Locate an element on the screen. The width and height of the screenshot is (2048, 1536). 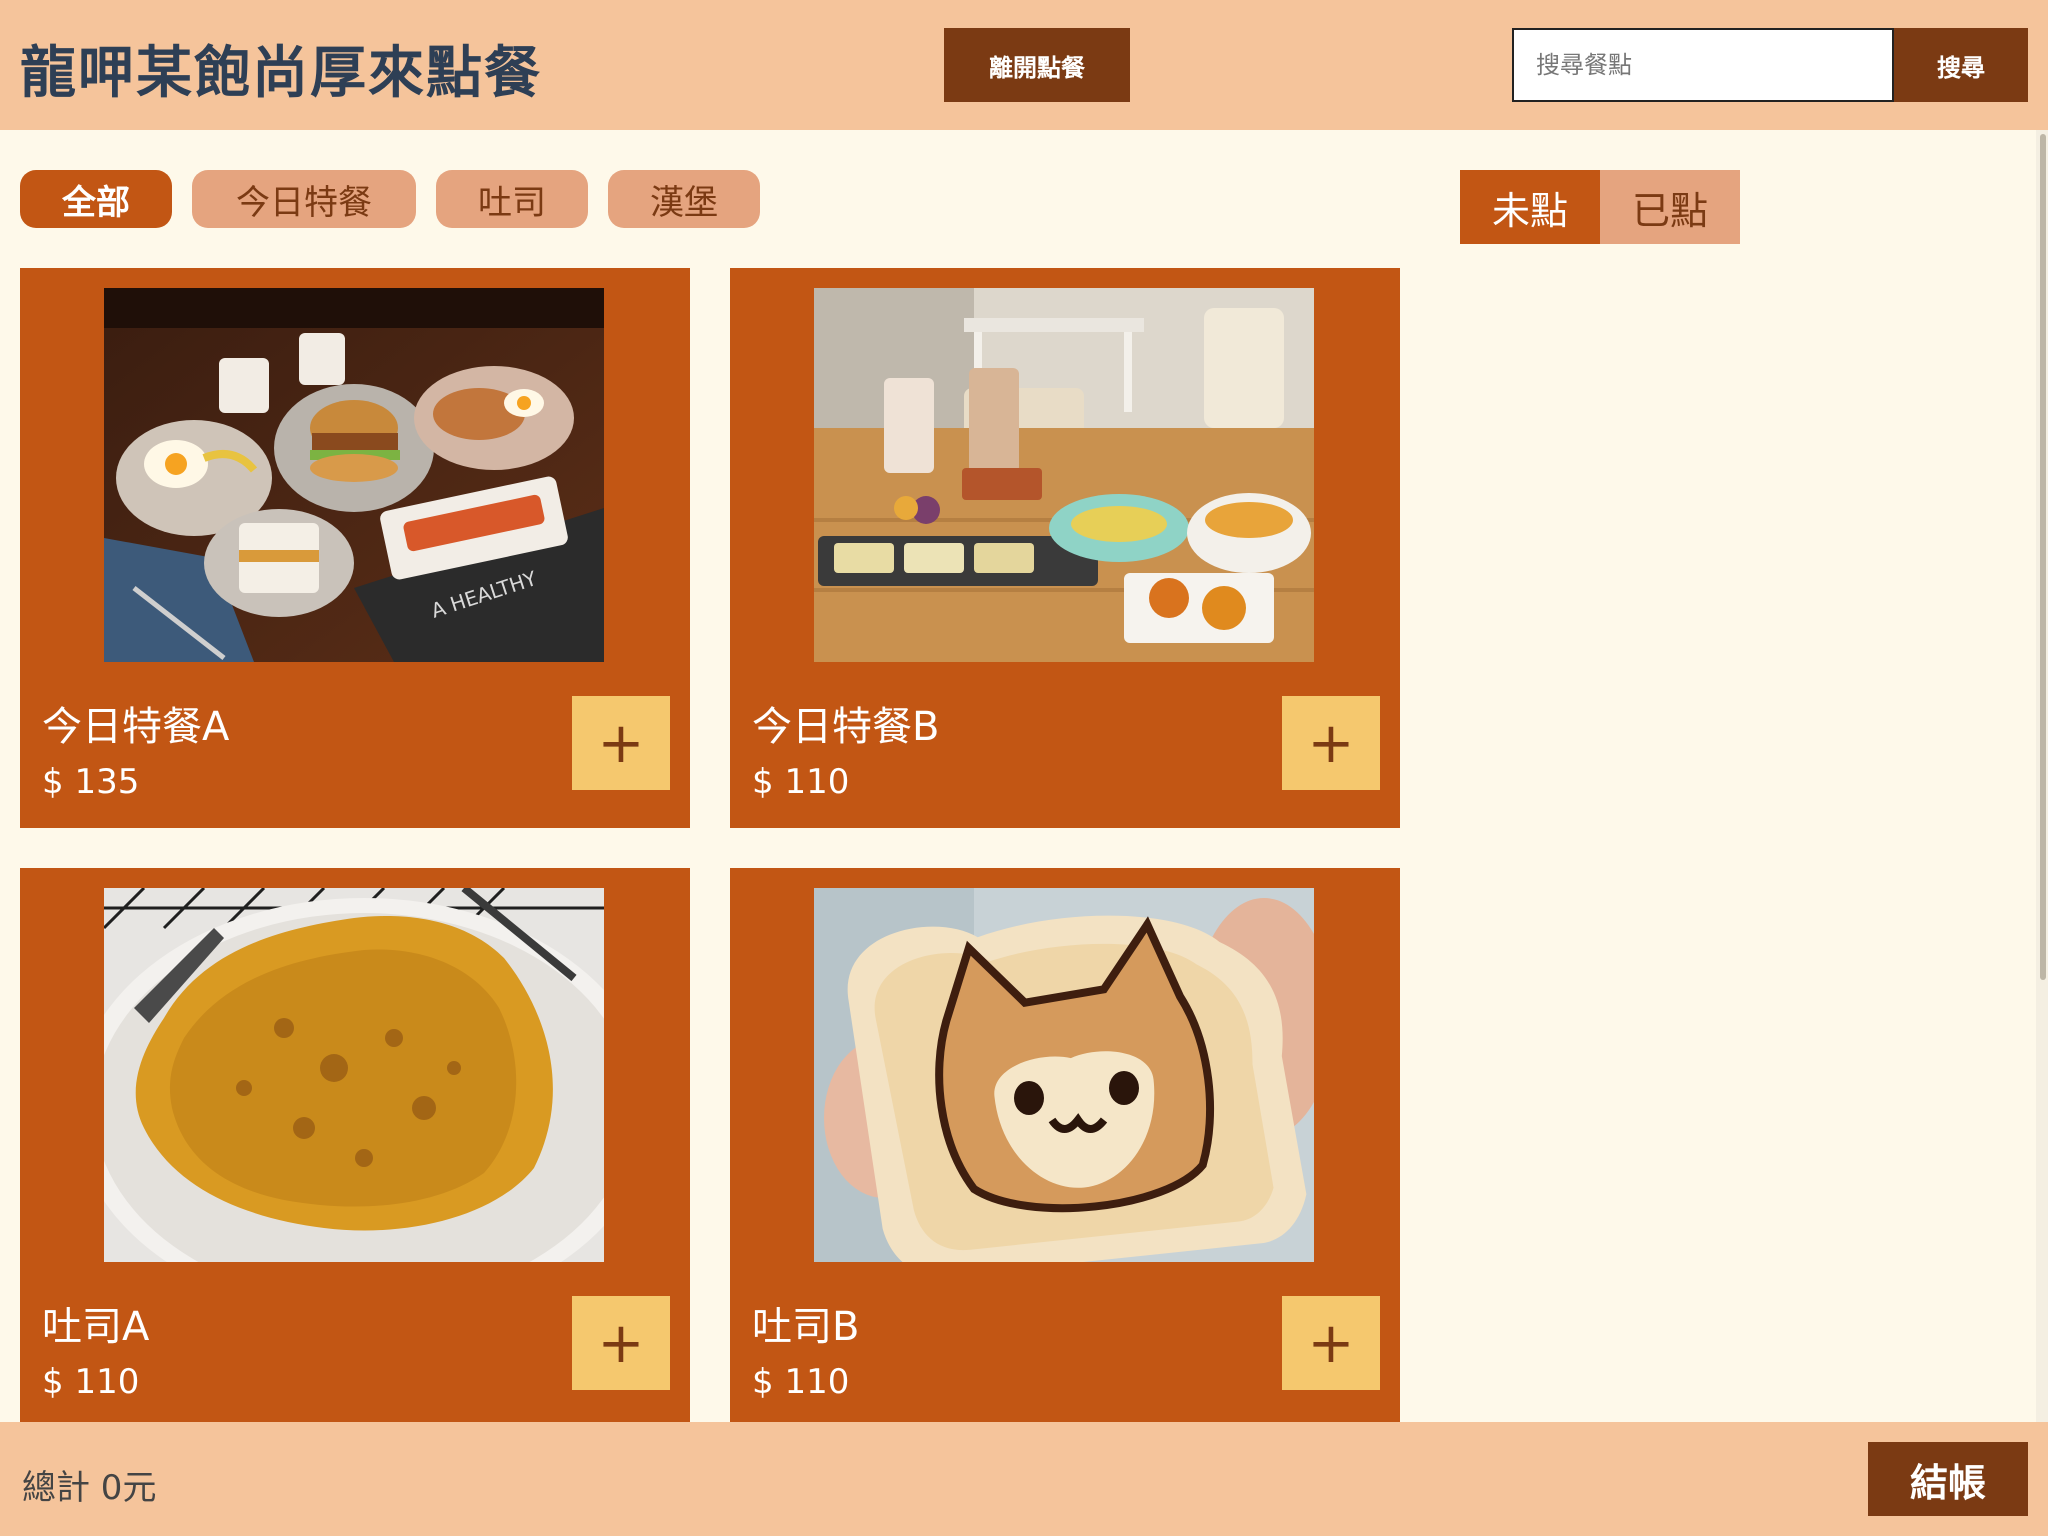
checkout-button: 結帳 is located at coordinates (1948, 1479).